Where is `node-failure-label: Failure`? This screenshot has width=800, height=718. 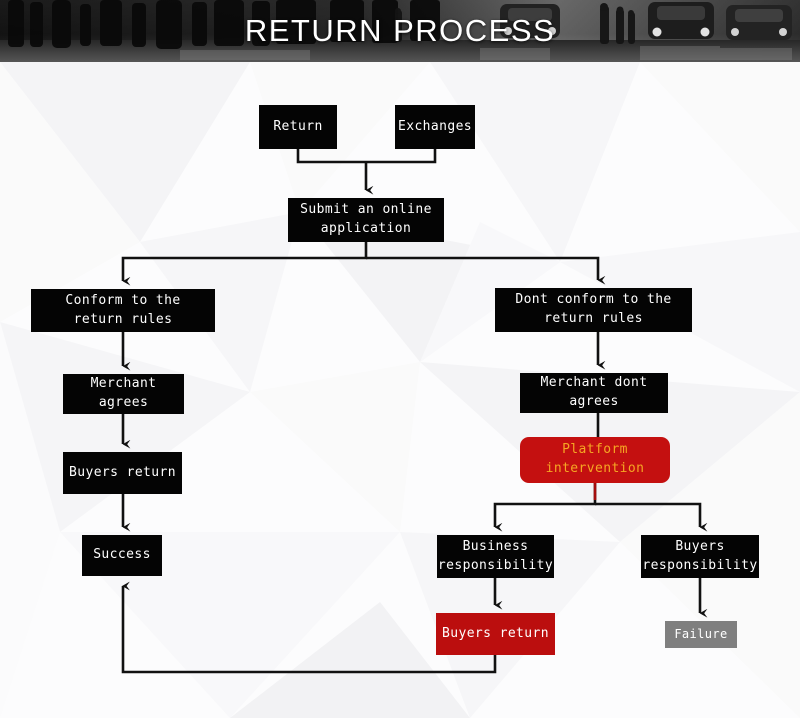
node-failure-label: Failure is located at coordinates (701, 633).